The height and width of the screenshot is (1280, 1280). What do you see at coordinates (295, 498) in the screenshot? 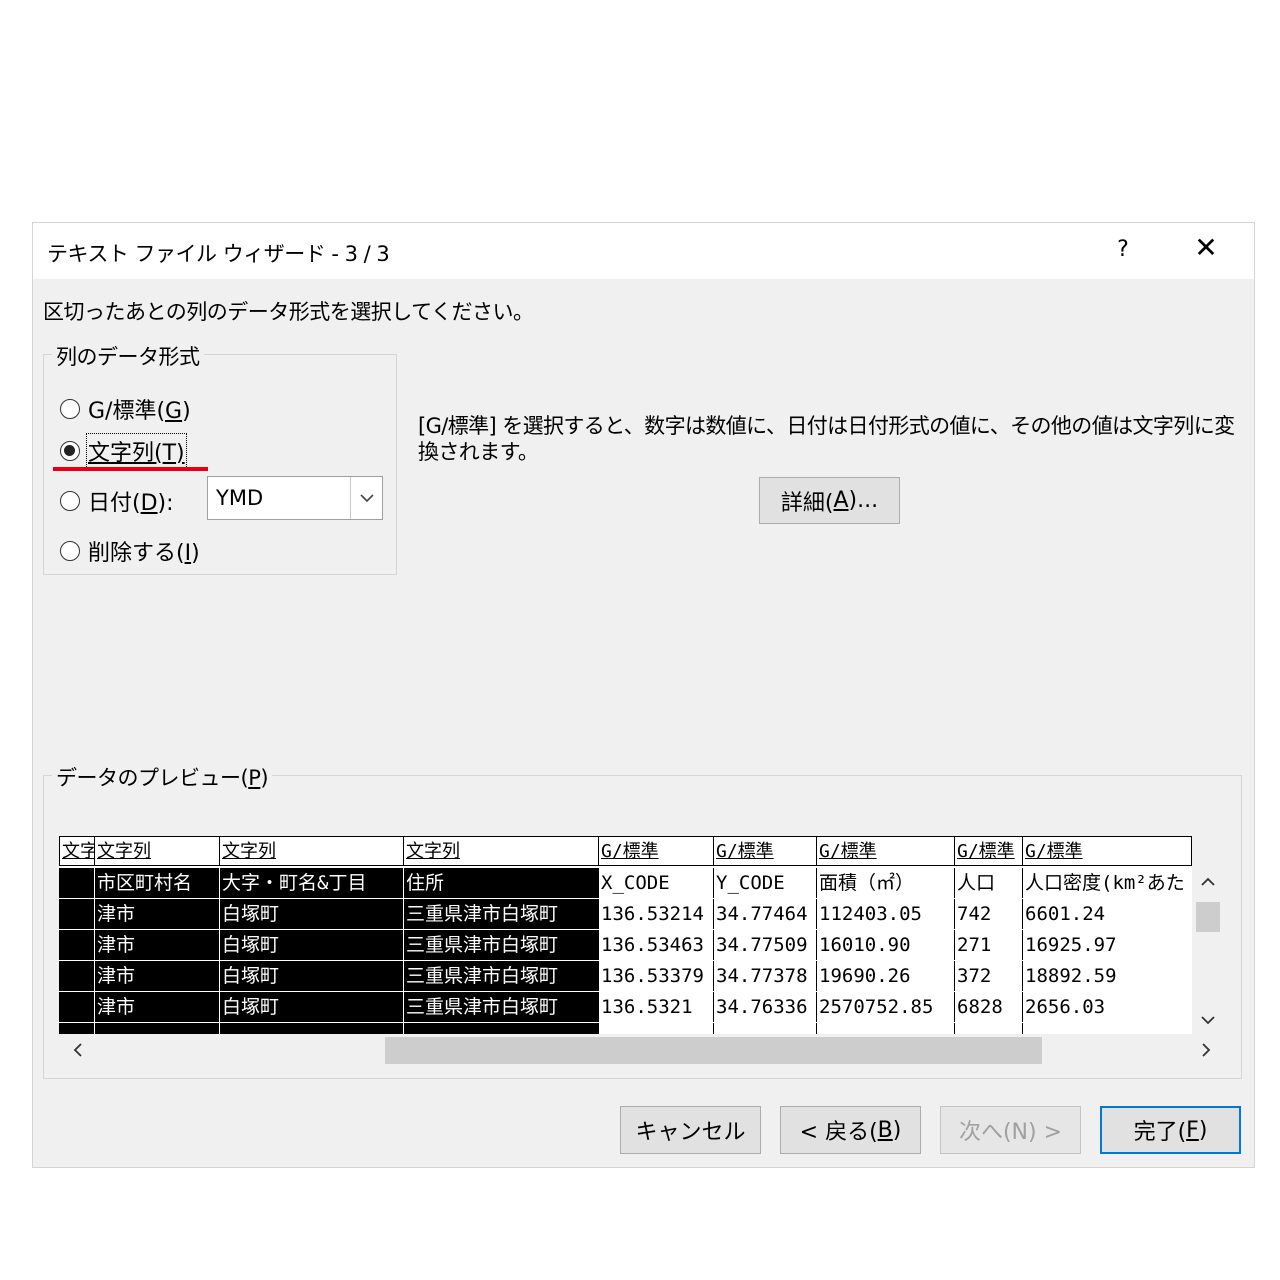
I see `date-format-combobox: YMD` at bounding box center [295, 498].